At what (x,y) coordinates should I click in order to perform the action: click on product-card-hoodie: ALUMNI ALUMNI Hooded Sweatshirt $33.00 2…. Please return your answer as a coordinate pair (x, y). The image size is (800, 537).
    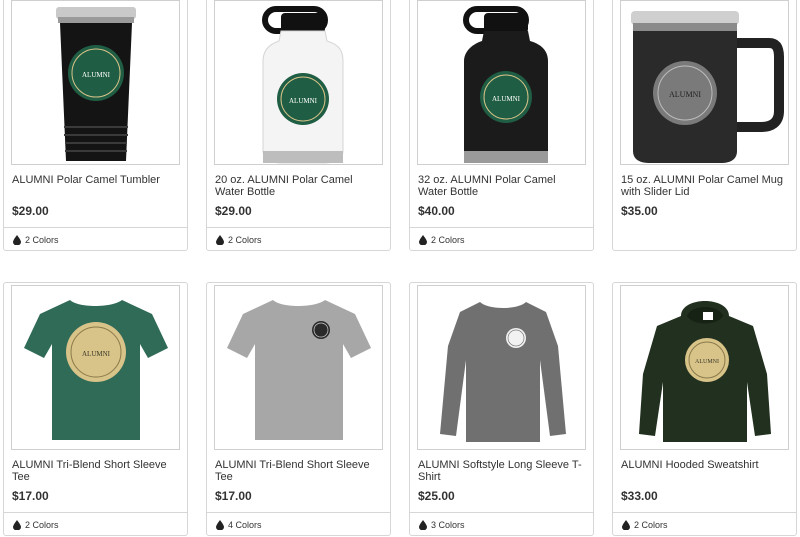
    Looking at the image, I should click on (704, 409).